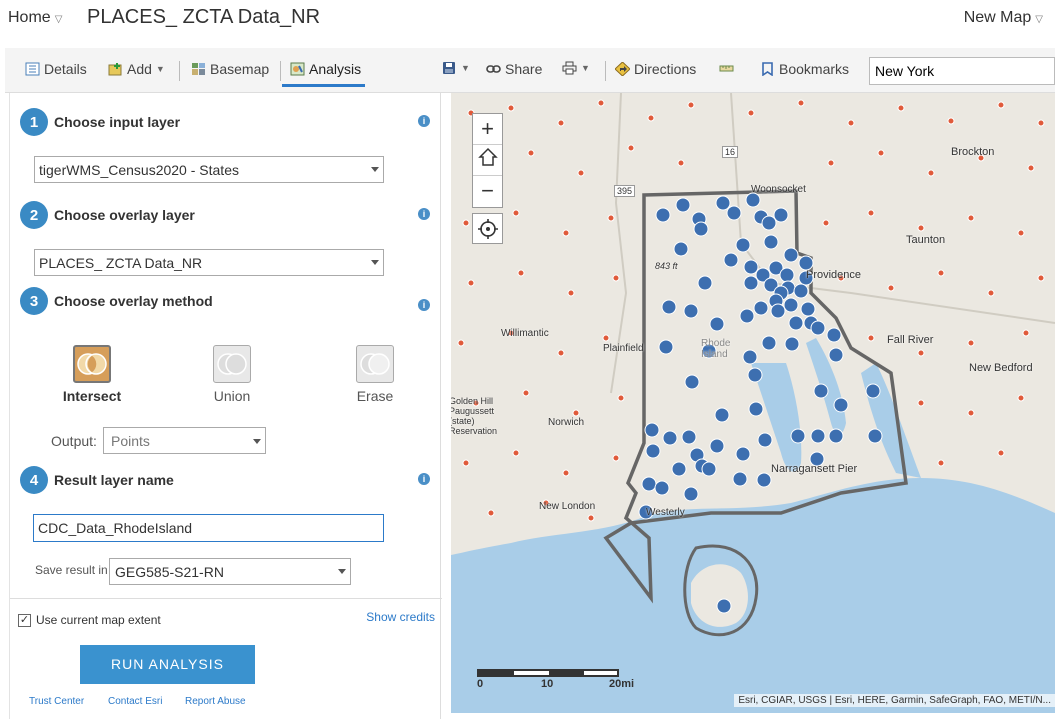  What do you see at coordinates (487, 129) in the screenshot?
I see `zoom-in-button: +` at bounding box center [487, 129].